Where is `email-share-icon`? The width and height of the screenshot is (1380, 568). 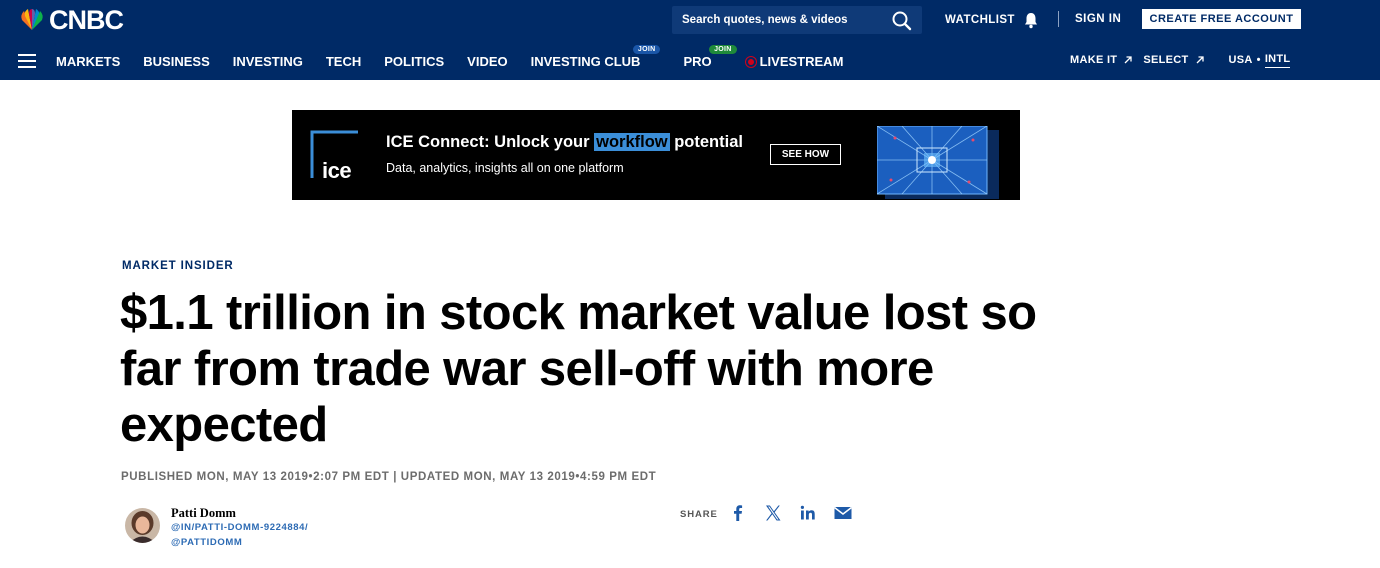
email-share-icon is located at coordinates (843, 513).